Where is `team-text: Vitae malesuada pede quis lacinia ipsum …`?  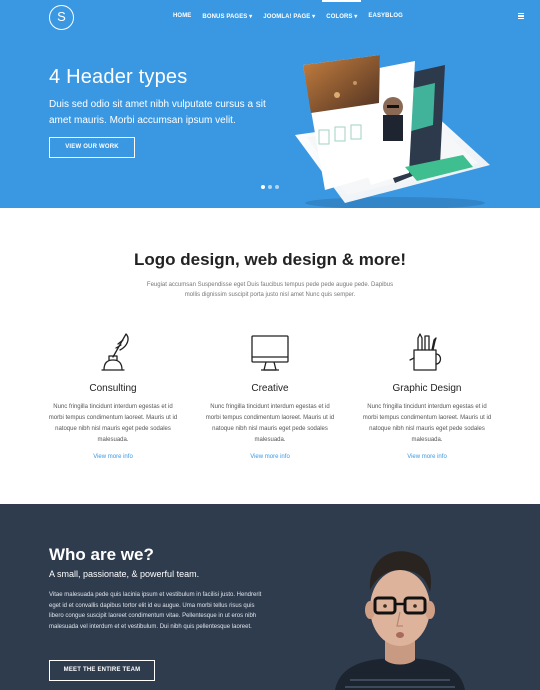 team-text: Vitae malesuada pede quis lacinia ipsum … is located at coordinates (155, 611).